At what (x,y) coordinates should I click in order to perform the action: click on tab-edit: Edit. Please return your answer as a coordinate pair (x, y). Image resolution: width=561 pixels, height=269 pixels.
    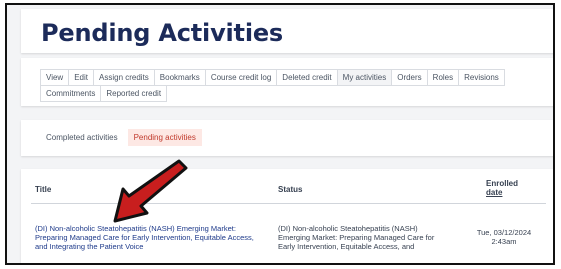
    Looking at the image, I should click on (81, 77).